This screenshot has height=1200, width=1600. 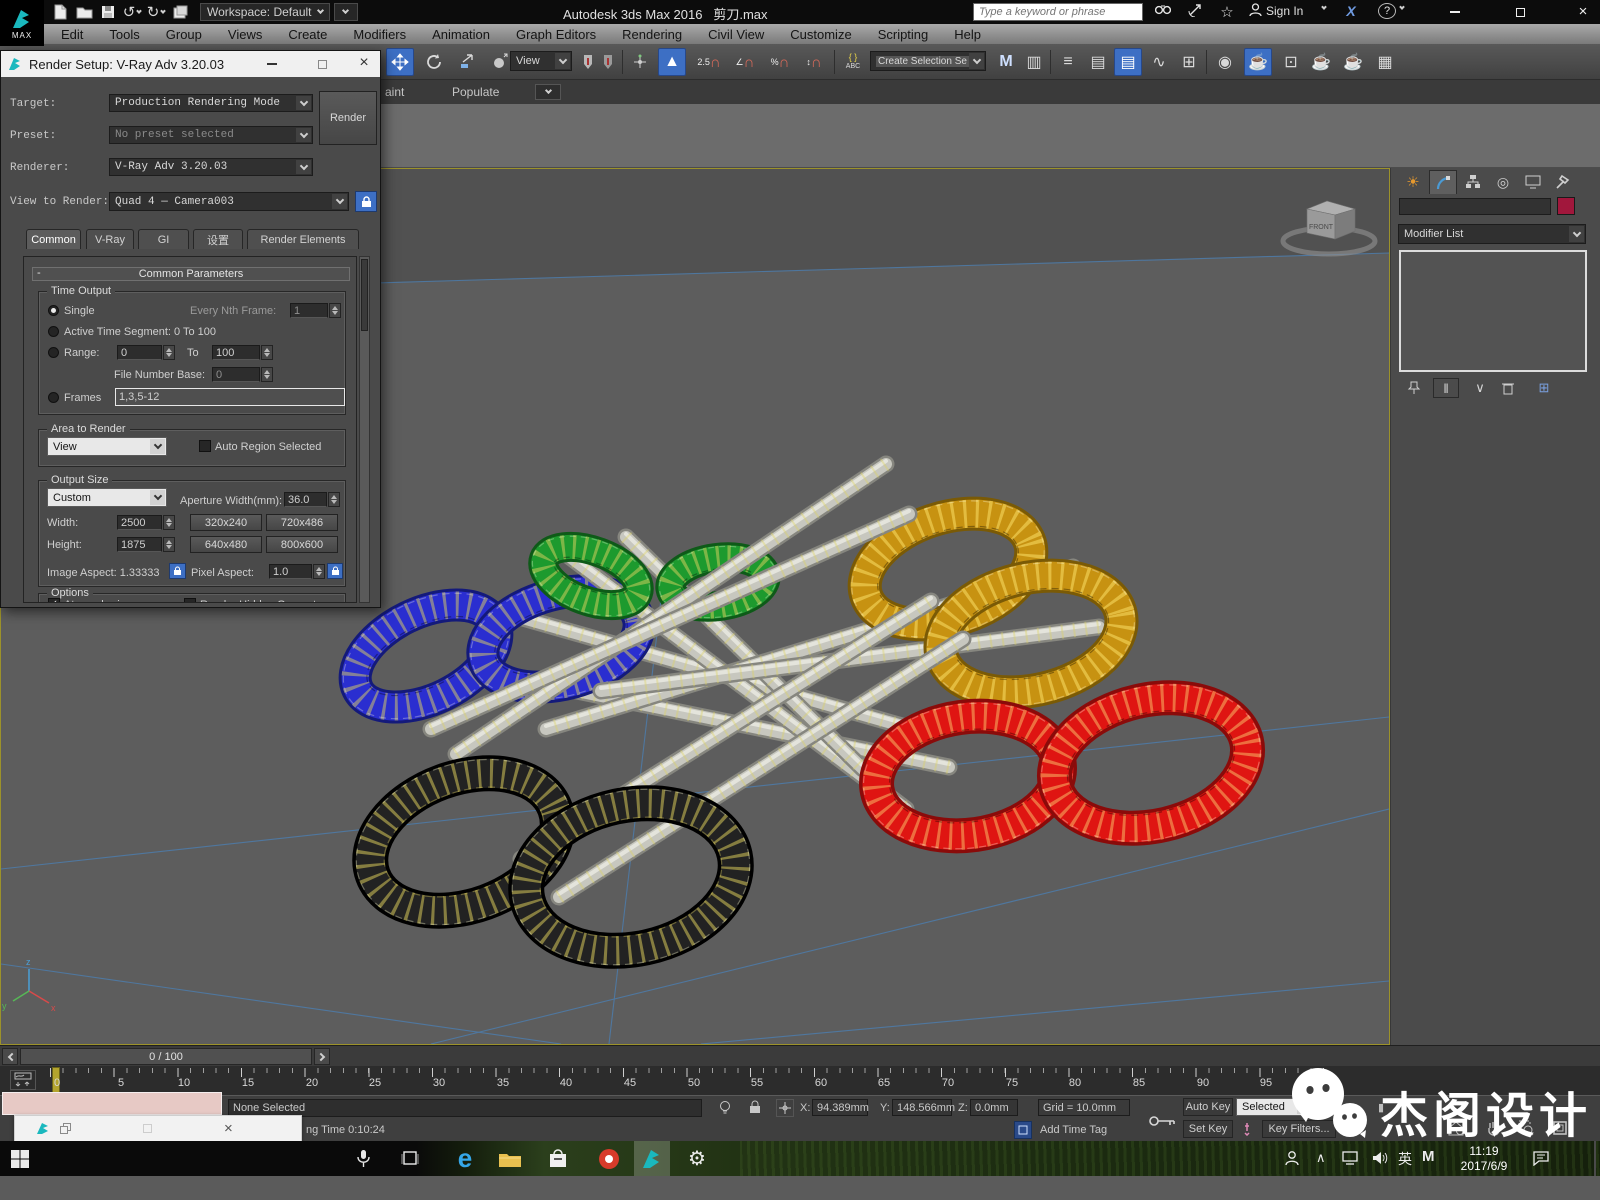 What do you see at coordinates (211, 167) in the screenshot?
I see `renderer-dropdown: V-Ray Adv 3.20.03` at bounding box center [211, 167].